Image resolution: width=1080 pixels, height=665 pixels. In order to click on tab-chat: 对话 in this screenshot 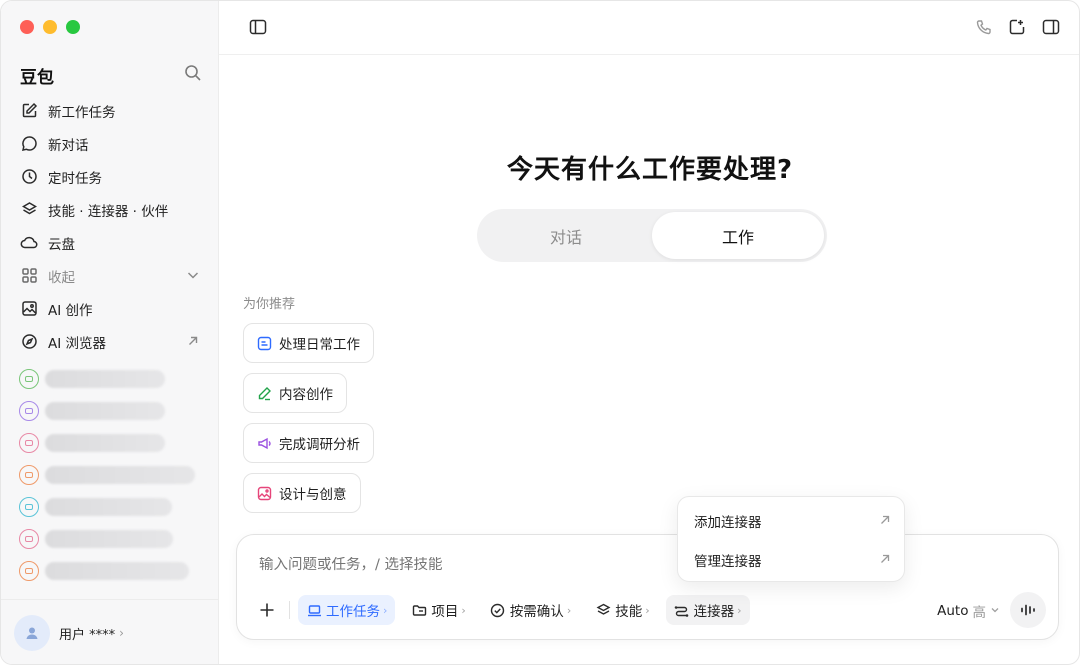, I will do `click(566, 235)`.